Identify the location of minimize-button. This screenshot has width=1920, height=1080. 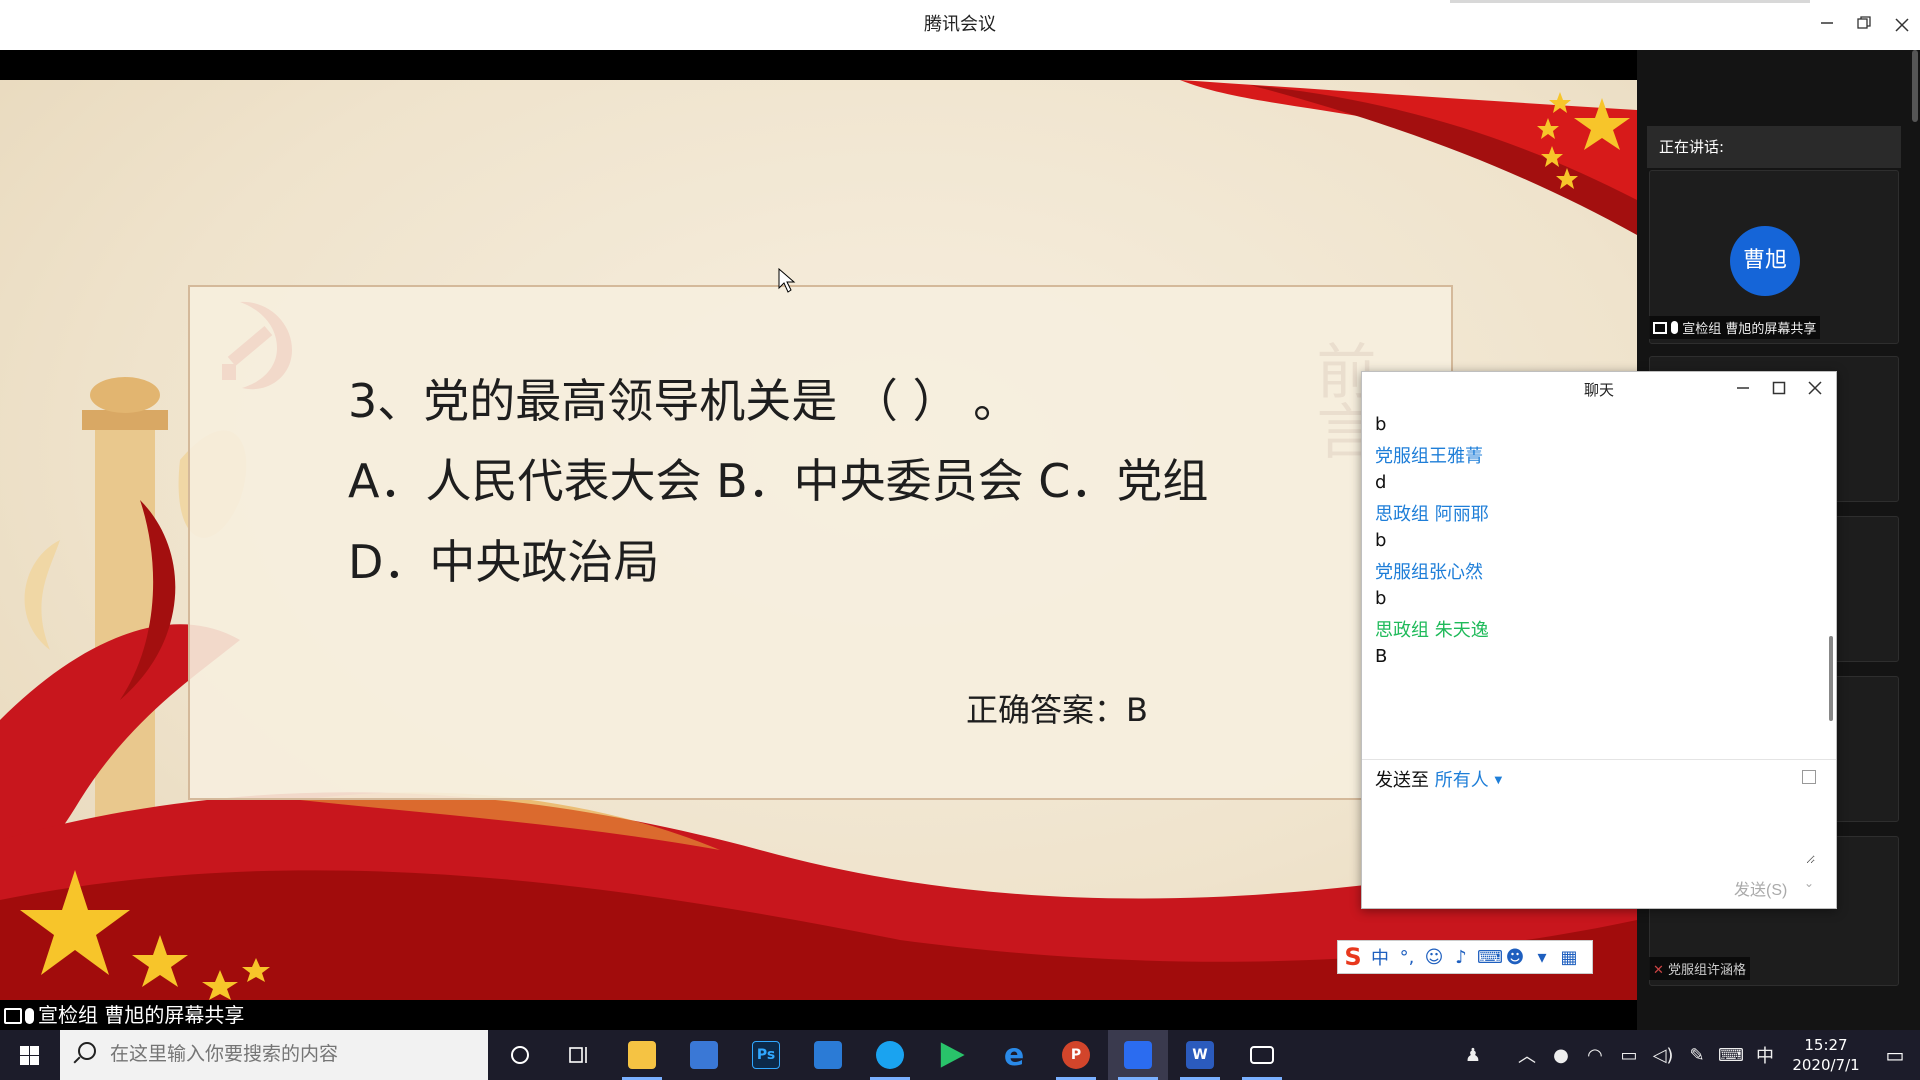
(1827, 25).